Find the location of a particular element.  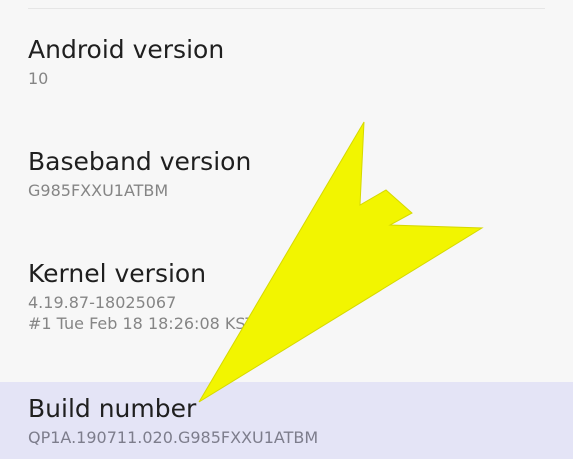

top-divider is located at coordinates (286, 8).